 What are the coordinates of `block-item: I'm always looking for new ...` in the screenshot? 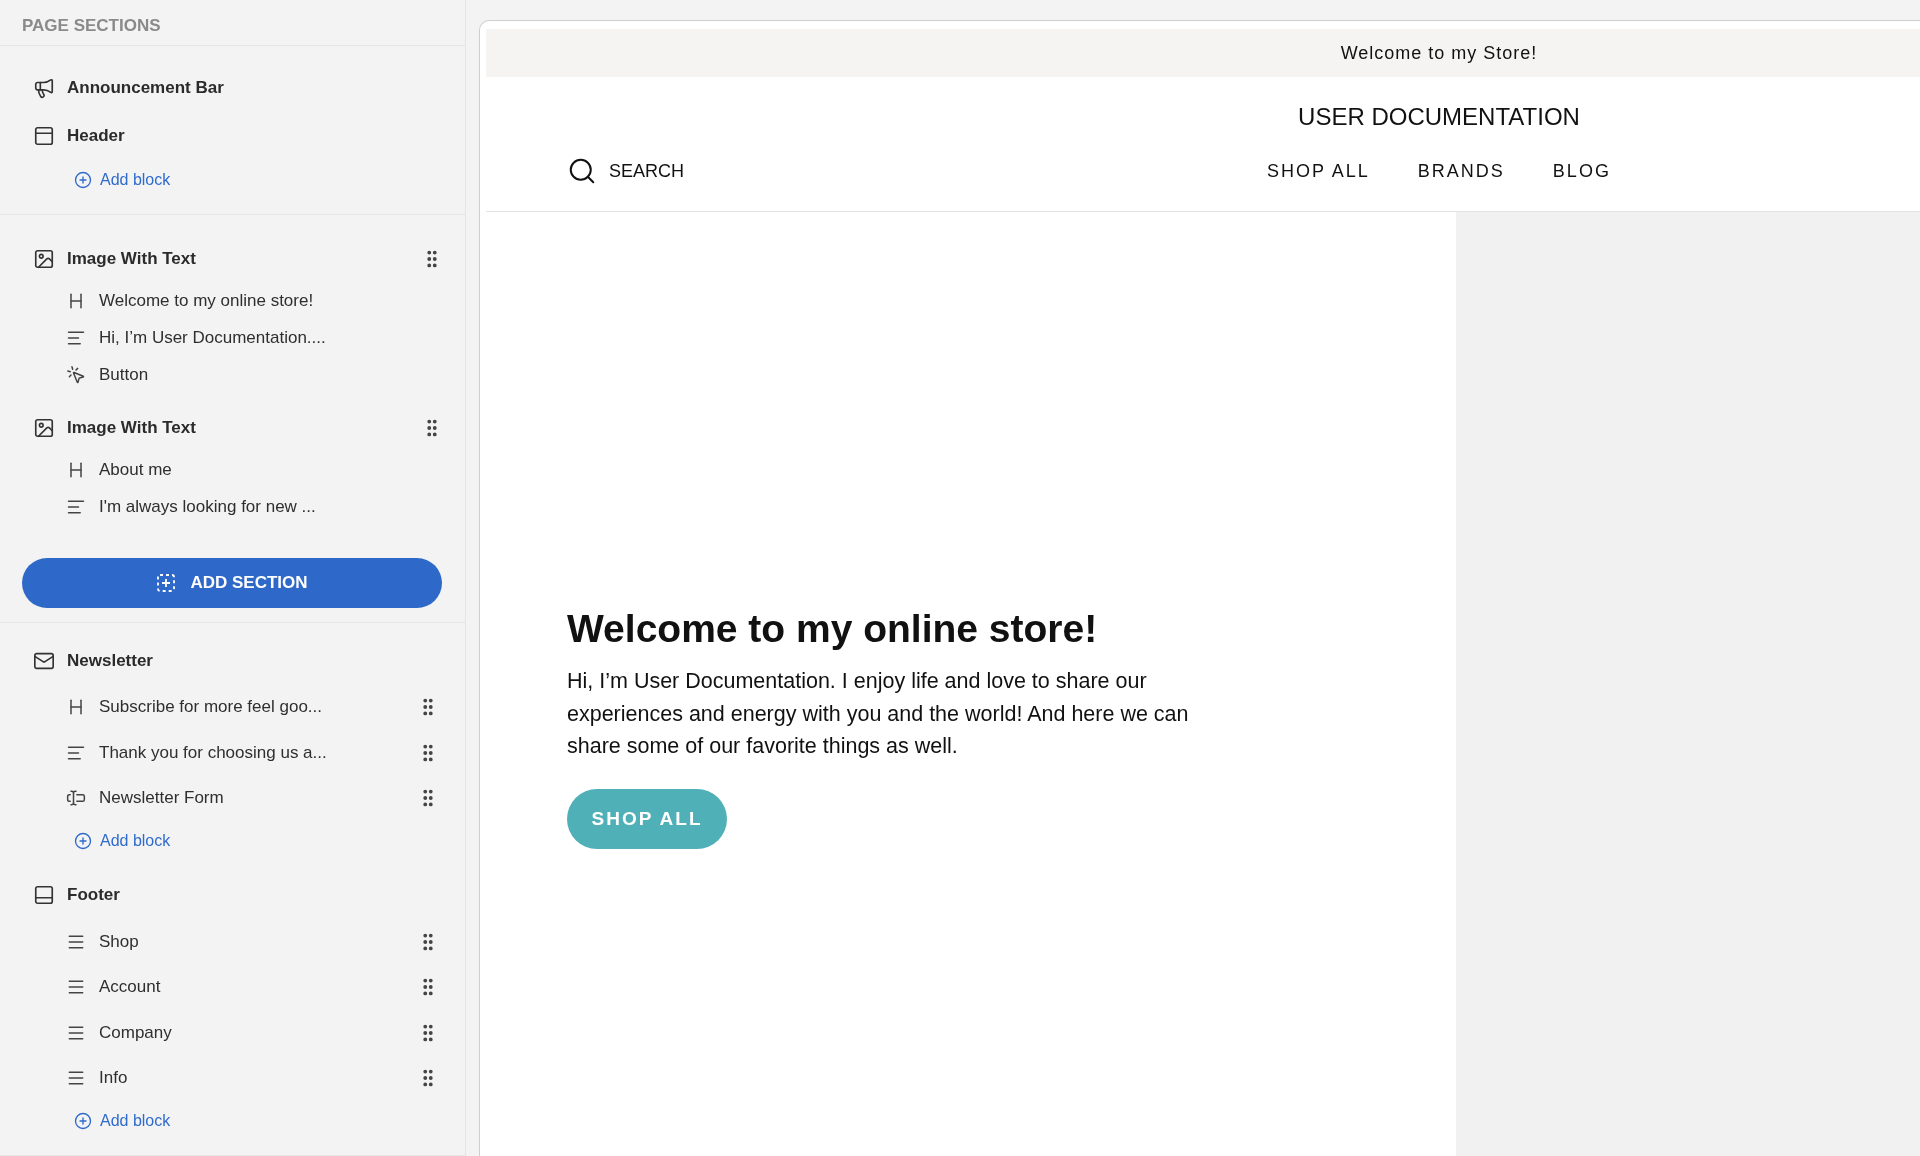 It's located at (269, 507).